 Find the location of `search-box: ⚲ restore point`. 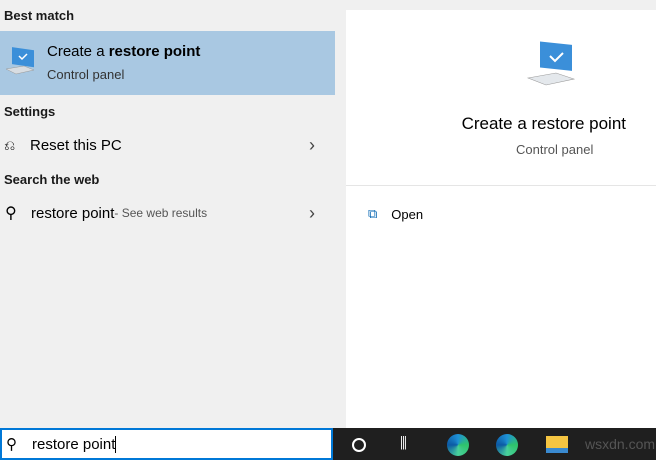

search-box: ⚲ restore point is located at coordinates (166, 444).